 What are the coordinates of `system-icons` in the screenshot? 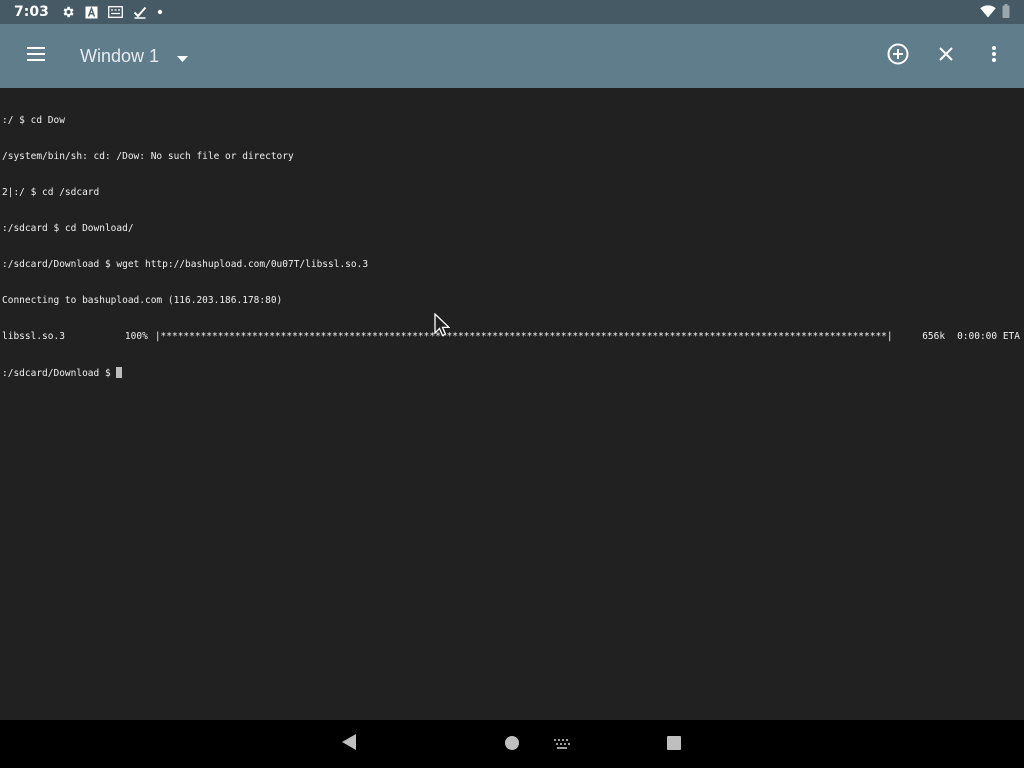 It's located at (995, 12).